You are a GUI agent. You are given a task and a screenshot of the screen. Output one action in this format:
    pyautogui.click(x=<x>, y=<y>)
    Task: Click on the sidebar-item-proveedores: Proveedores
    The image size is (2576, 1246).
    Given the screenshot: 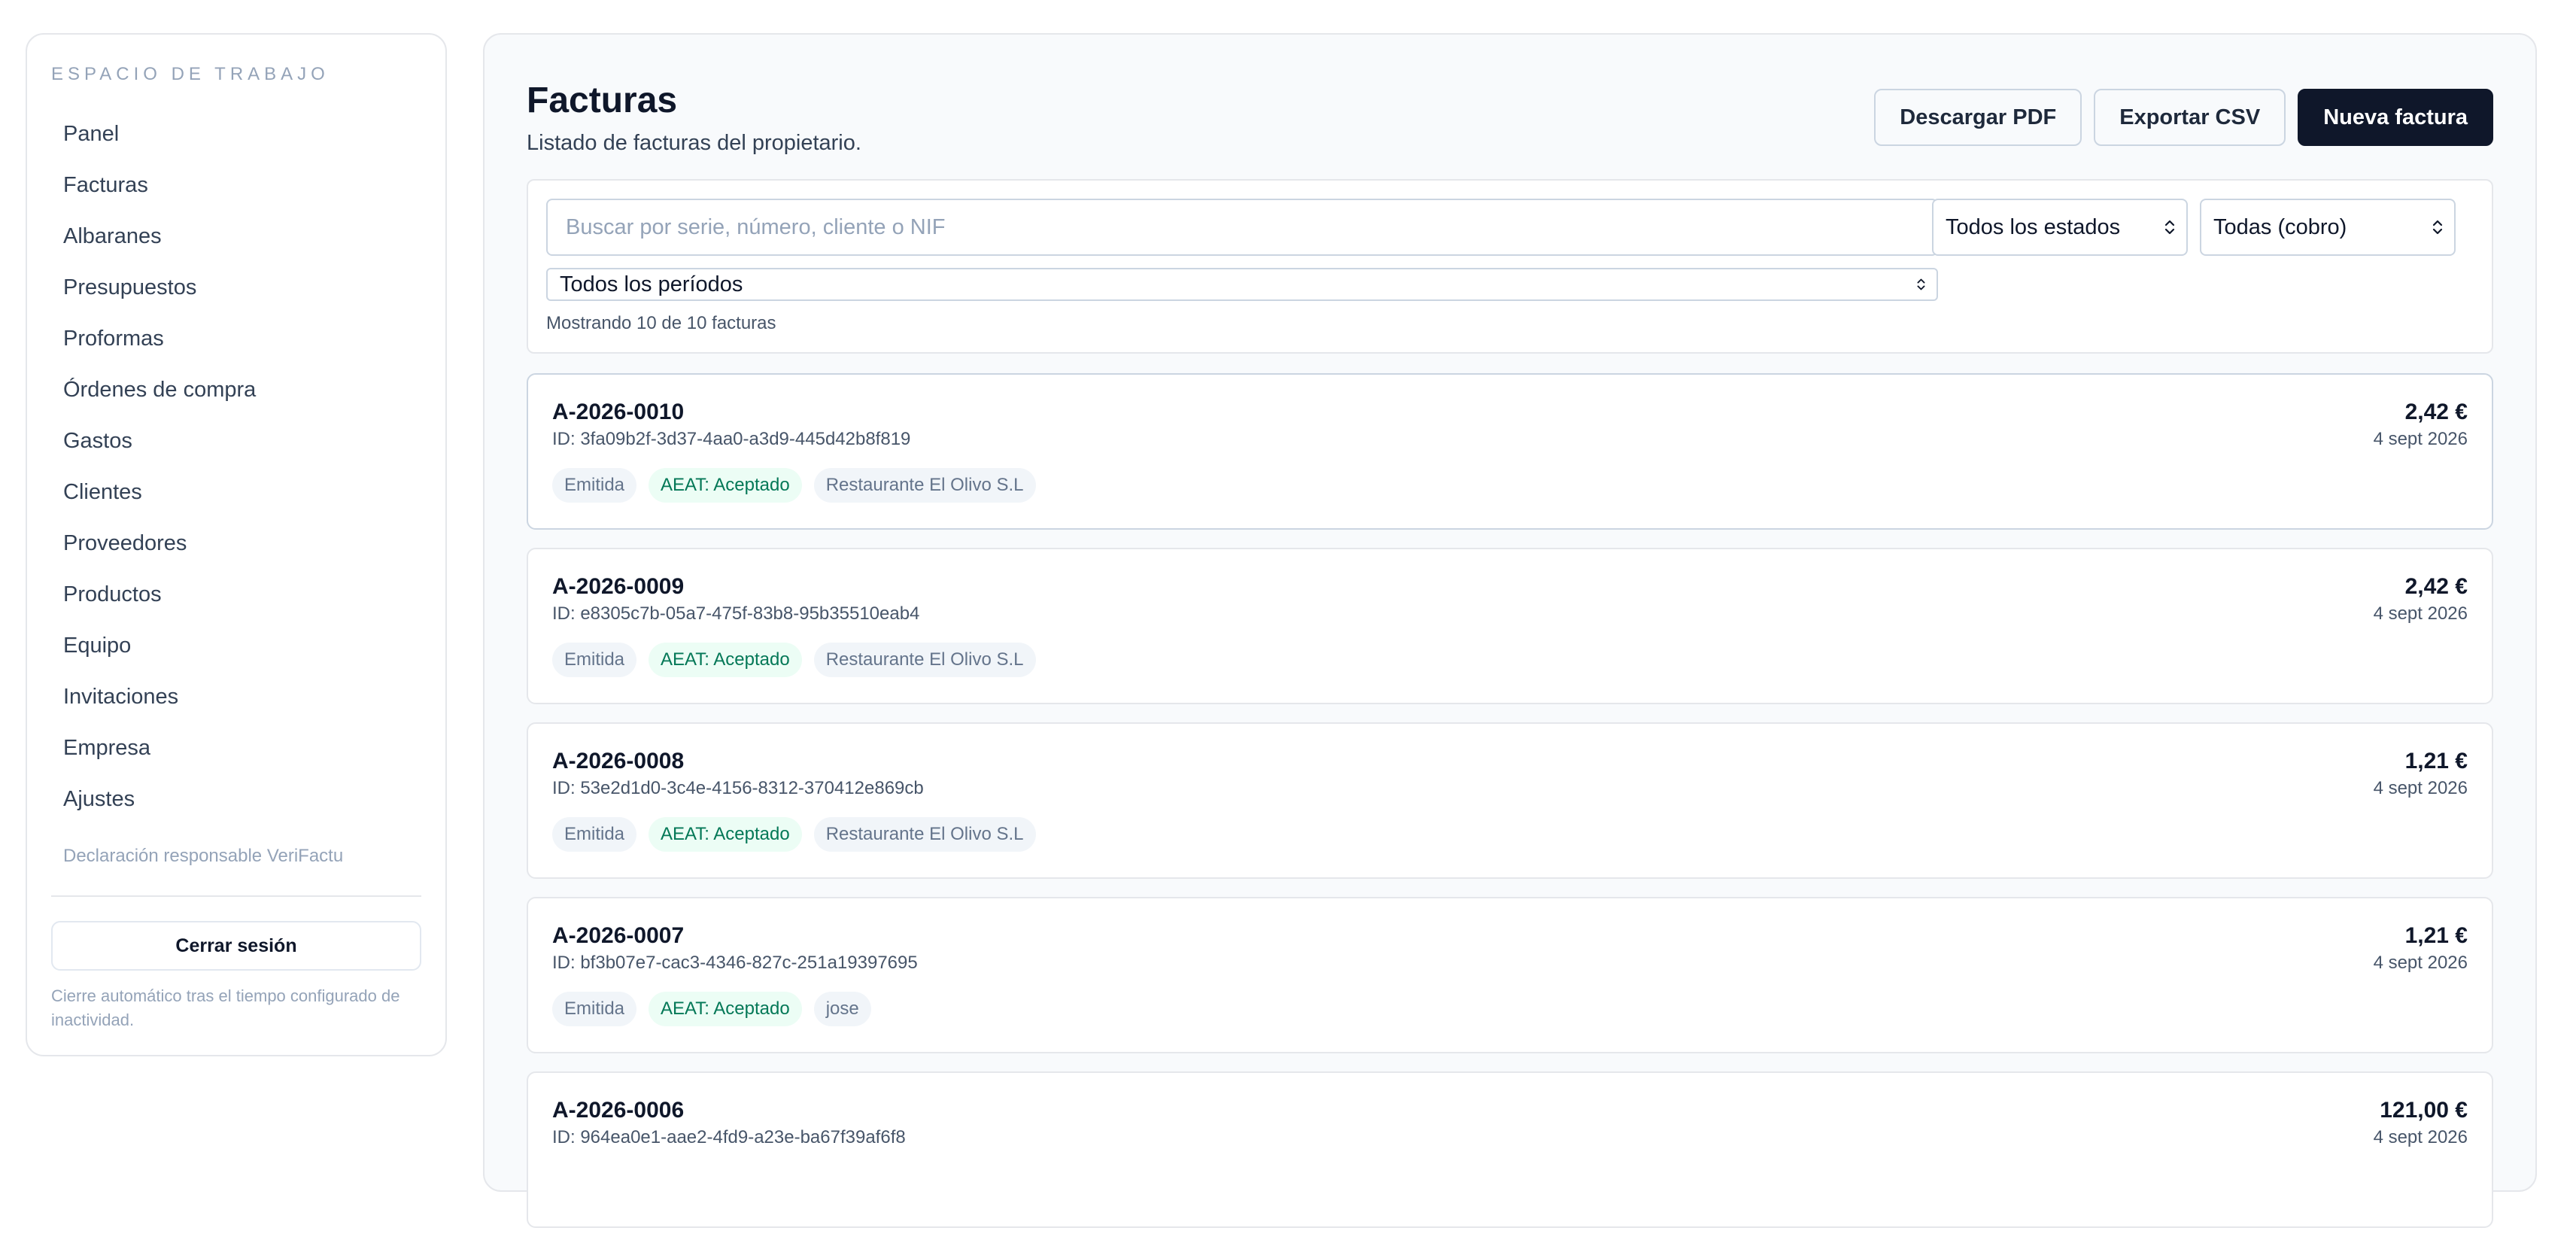 What is the action you would take?
    pyautogui.click(x=236, y=543)
    